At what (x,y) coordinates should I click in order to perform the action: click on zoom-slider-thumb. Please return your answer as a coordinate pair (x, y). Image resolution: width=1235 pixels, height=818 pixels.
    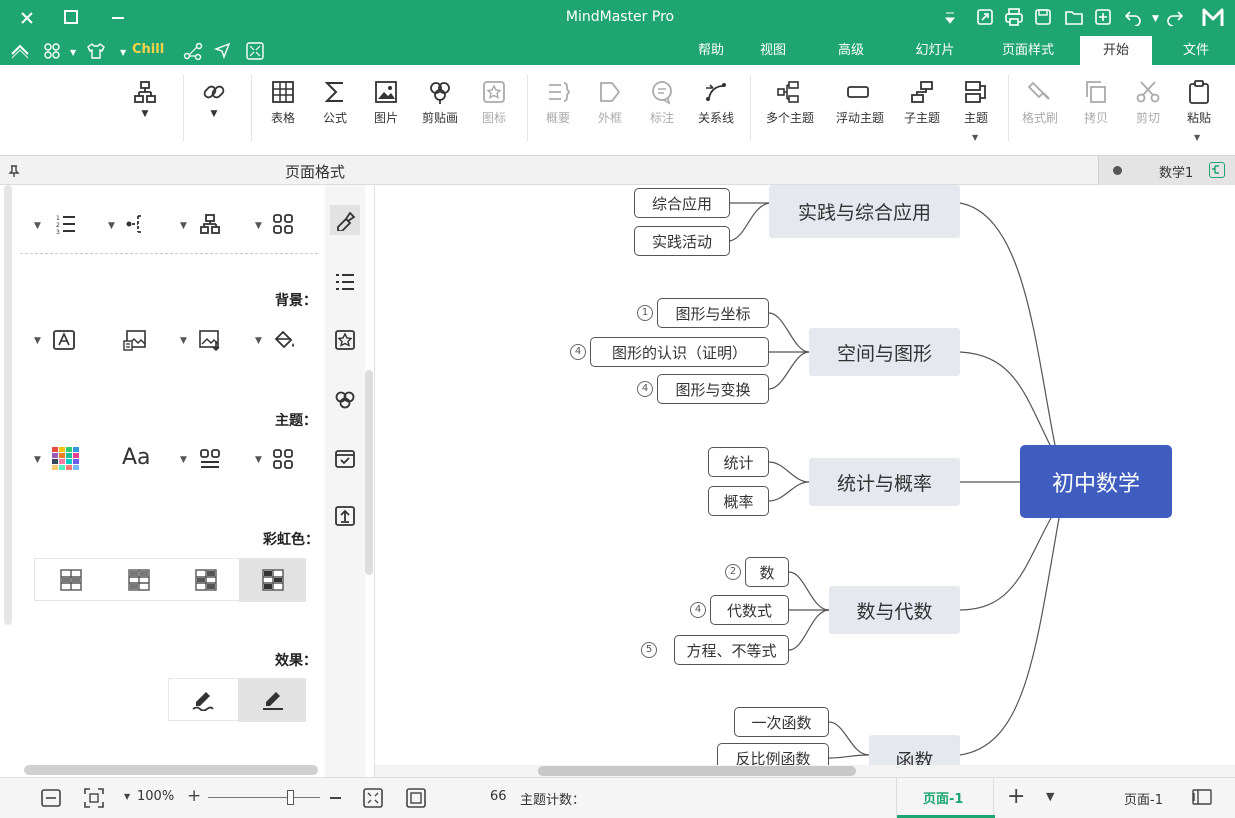
    Looking at the image, I should click on (290, 797).